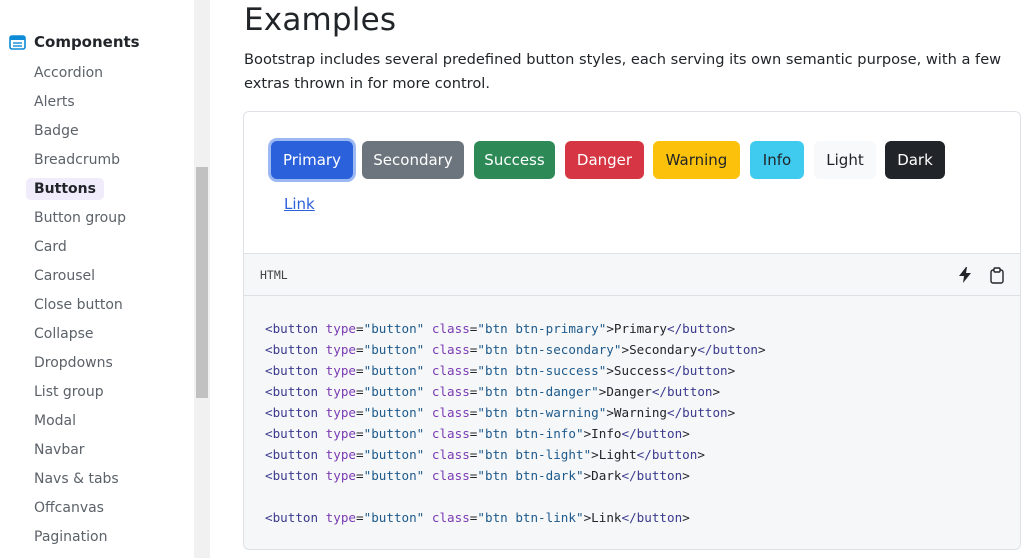  I want to click on sidebar-item-badge: Badge, so click(109, 130).